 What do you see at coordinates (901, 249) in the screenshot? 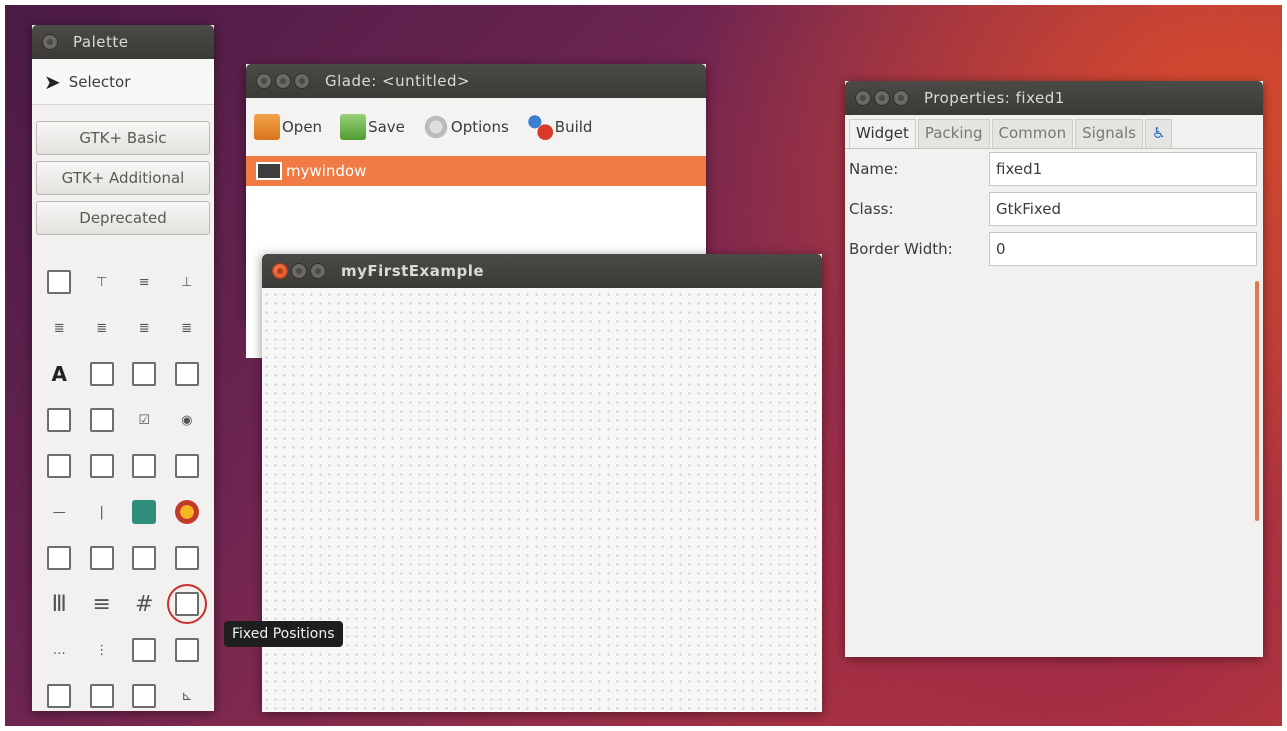
I see `border-width-label: Border Width:` at bounding box center [901, 249].